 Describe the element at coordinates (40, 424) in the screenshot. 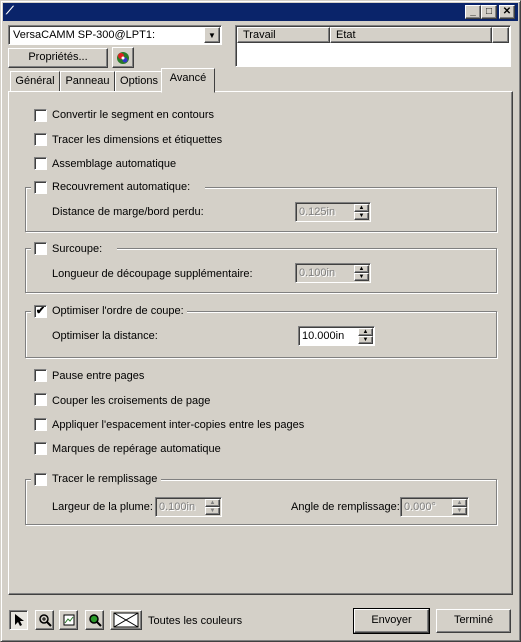

I see `inter-copy-spacing-checkbox` at that location.